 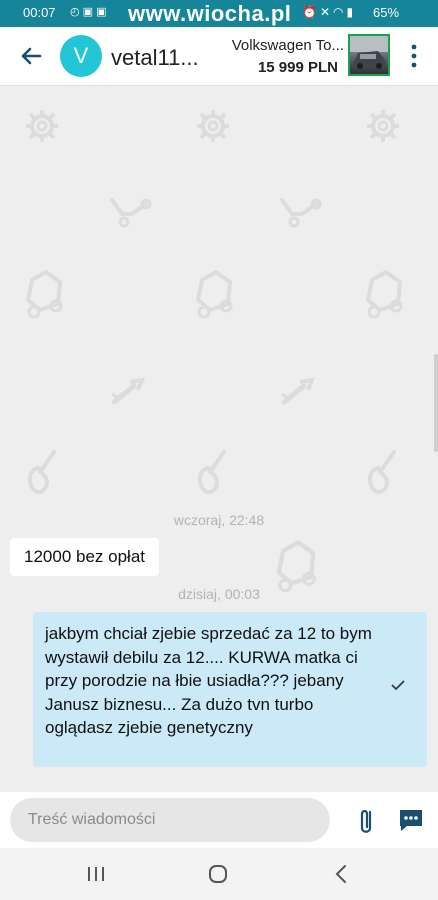 I want to click on ad-price: 15 999 PLN, so click(x=297, y=67).